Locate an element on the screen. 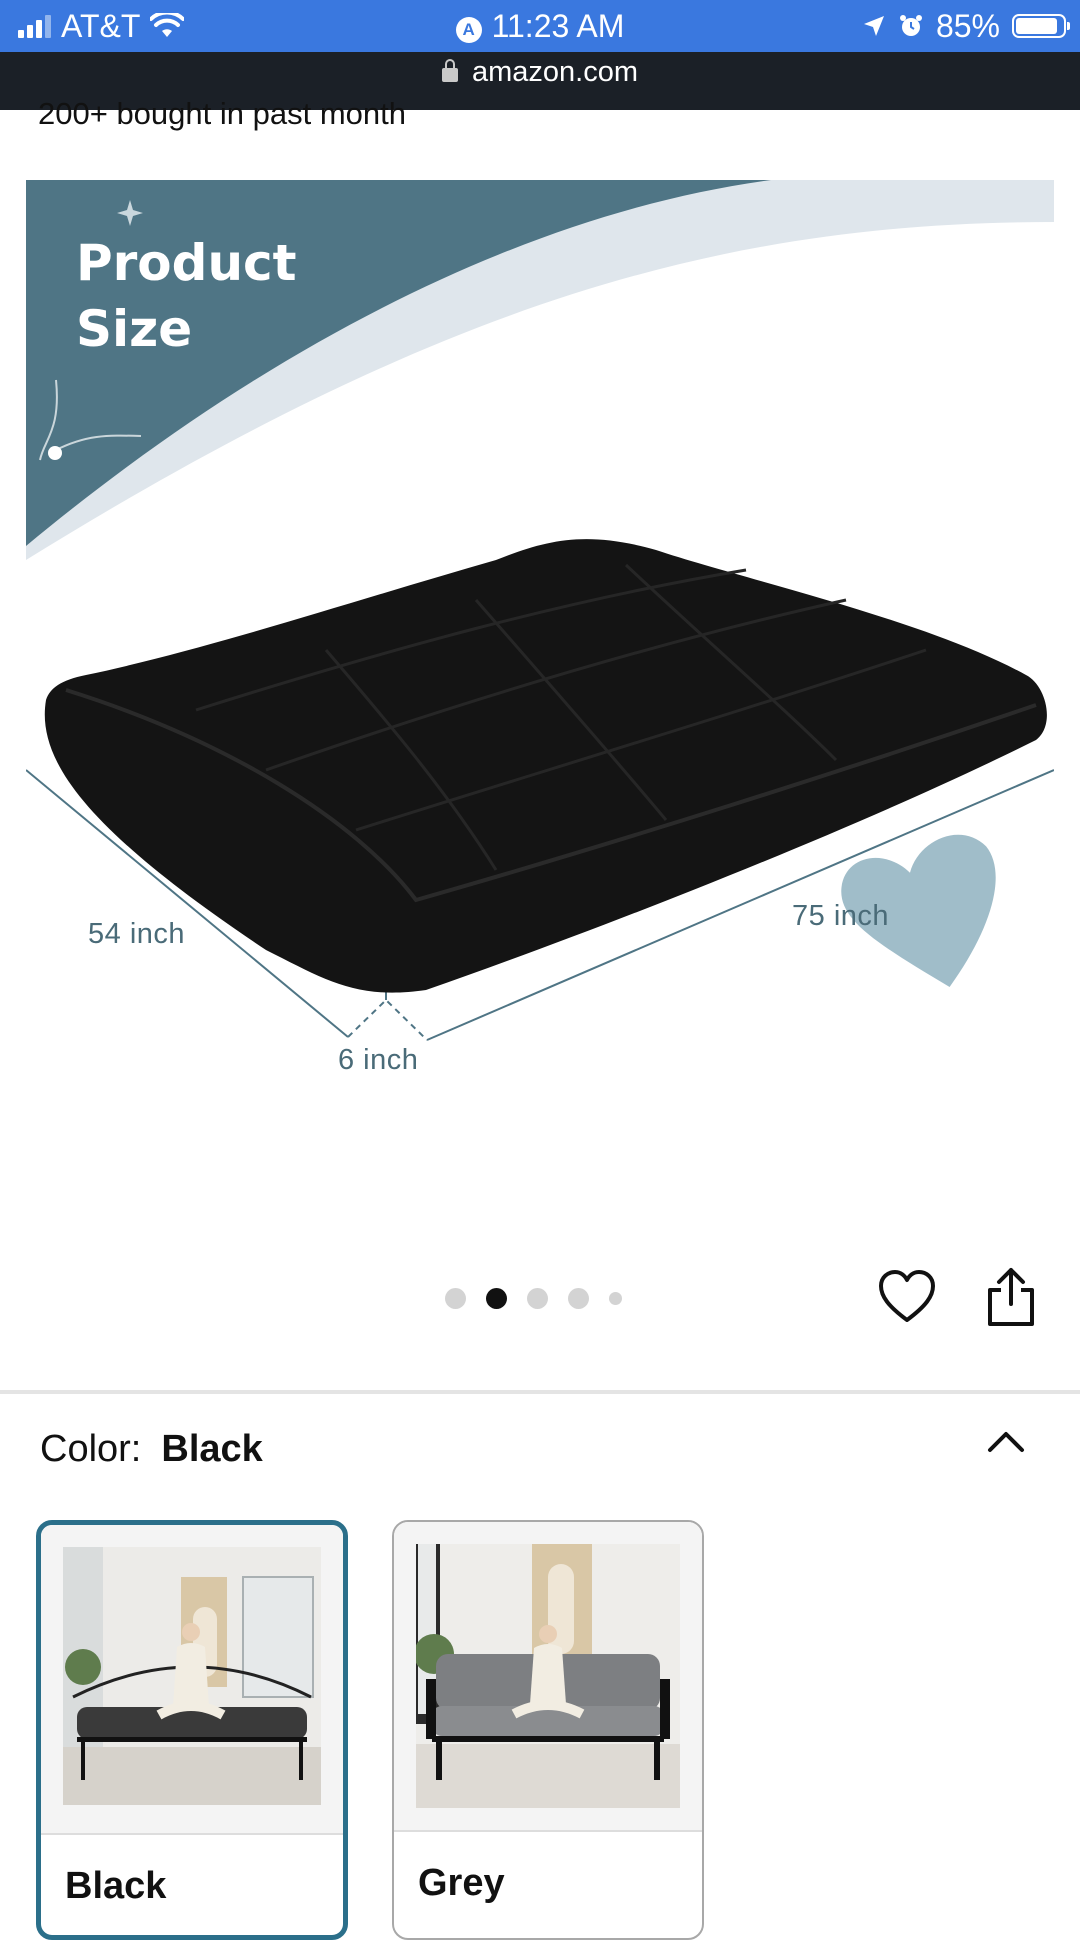  wishlist-heart-icon is located at coordinates (907, 1297).